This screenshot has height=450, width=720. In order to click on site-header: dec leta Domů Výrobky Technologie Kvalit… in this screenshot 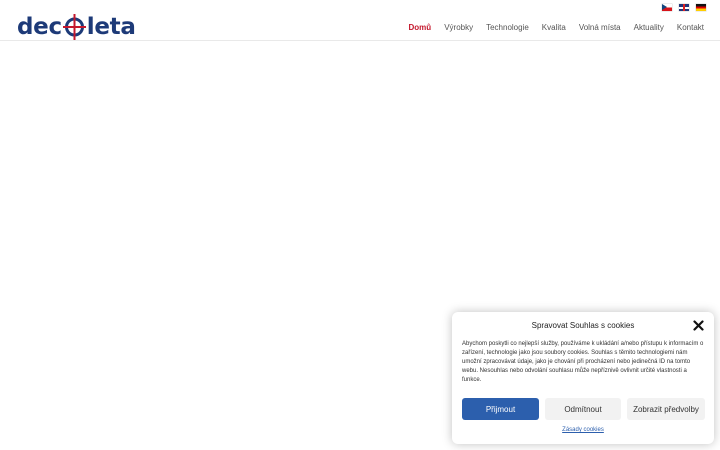, I will do `click(360, 20)`.